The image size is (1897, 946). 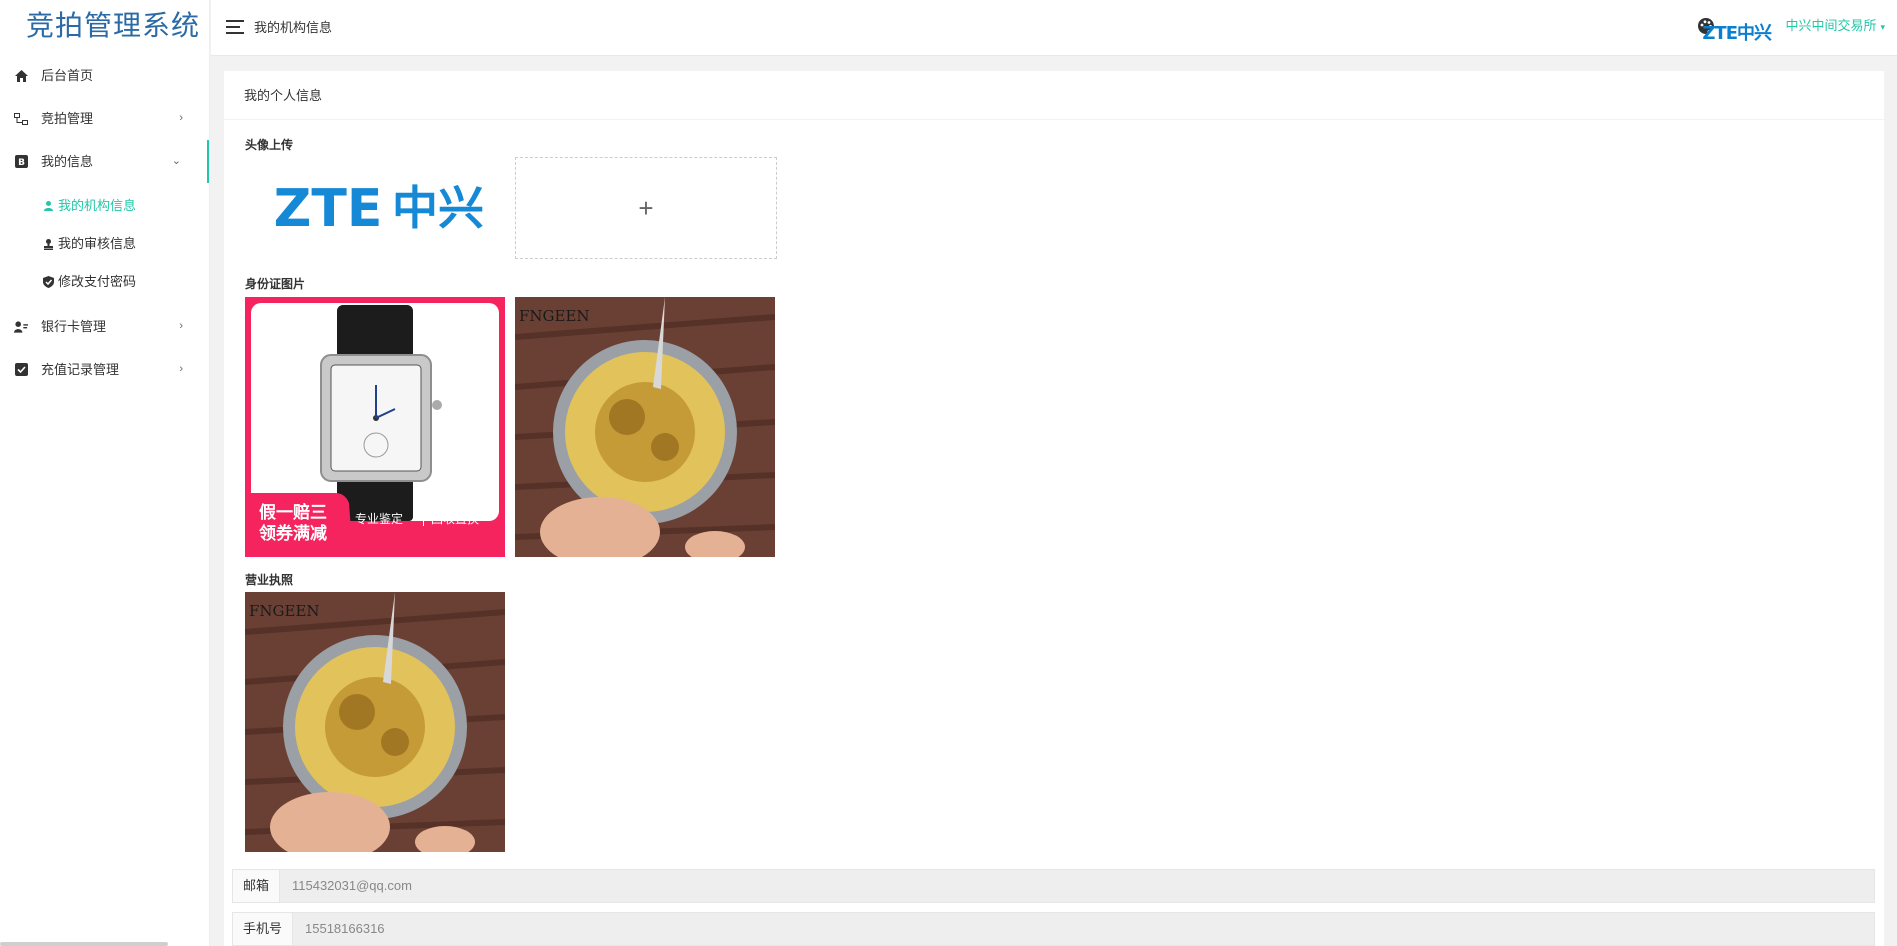 What do you see at coordinates (21, 75) in the screenshot?
I see `home-icon` at bounding box center [21, 75].